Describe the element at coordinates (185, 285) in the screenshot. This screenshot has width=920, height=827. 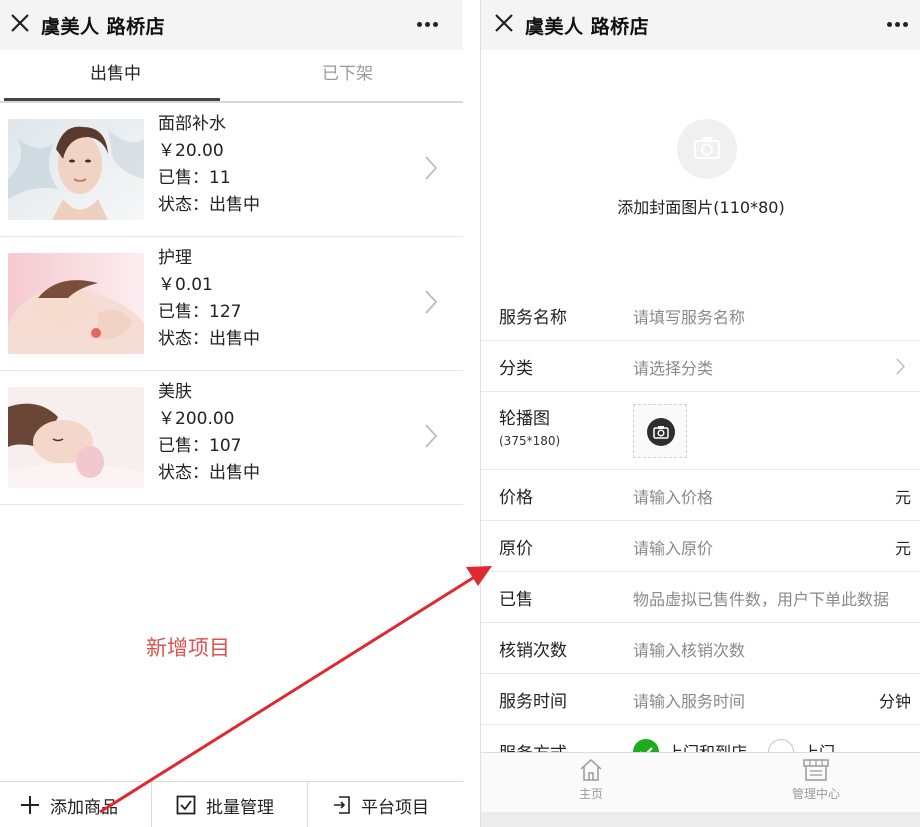
I see `product-price: ￥0.01` at that location.